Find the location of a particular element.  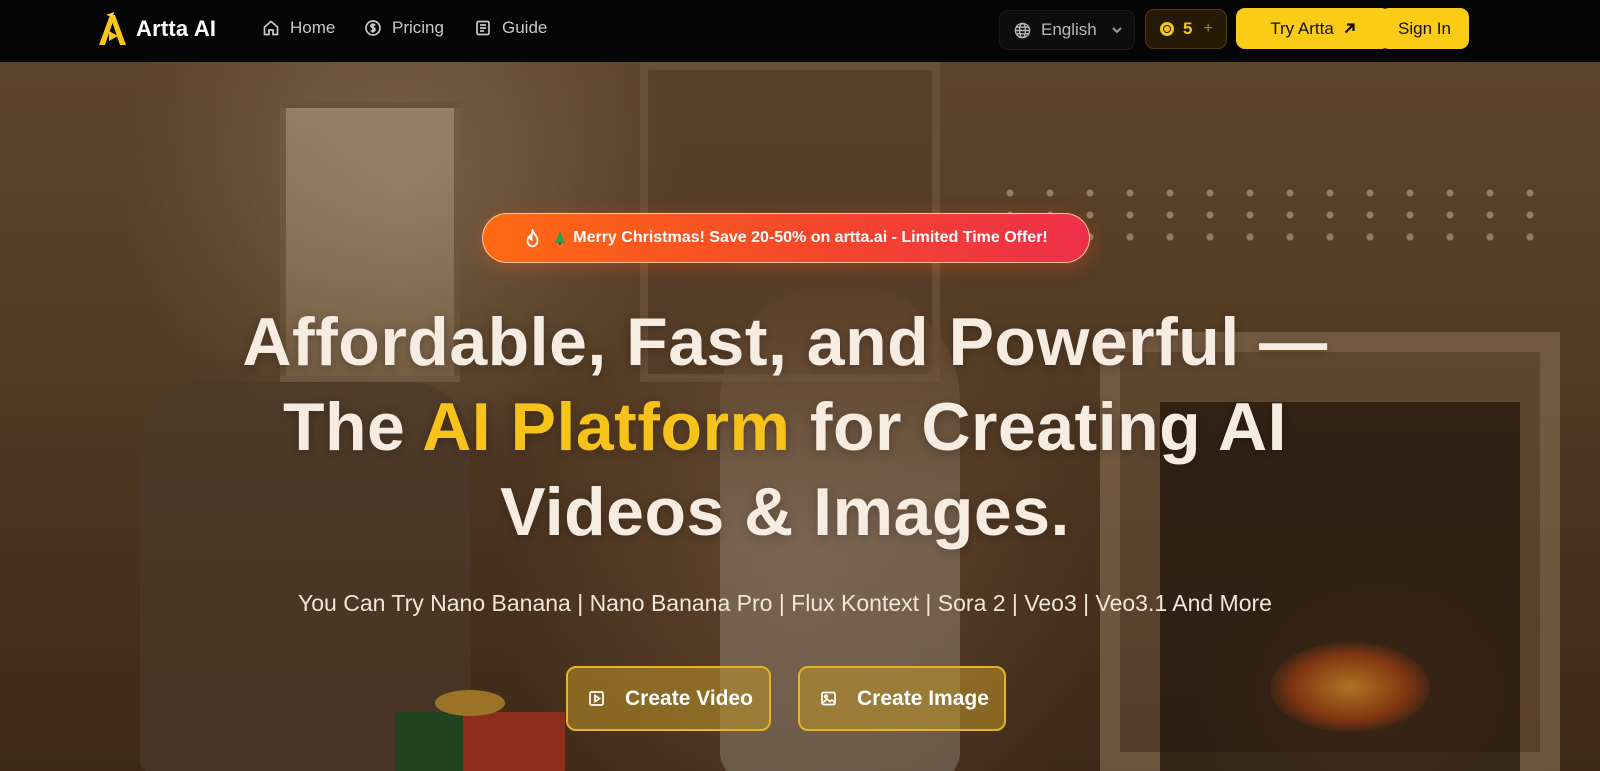

try-artta-label: Try Artta is located at coordinates (1302, 28).